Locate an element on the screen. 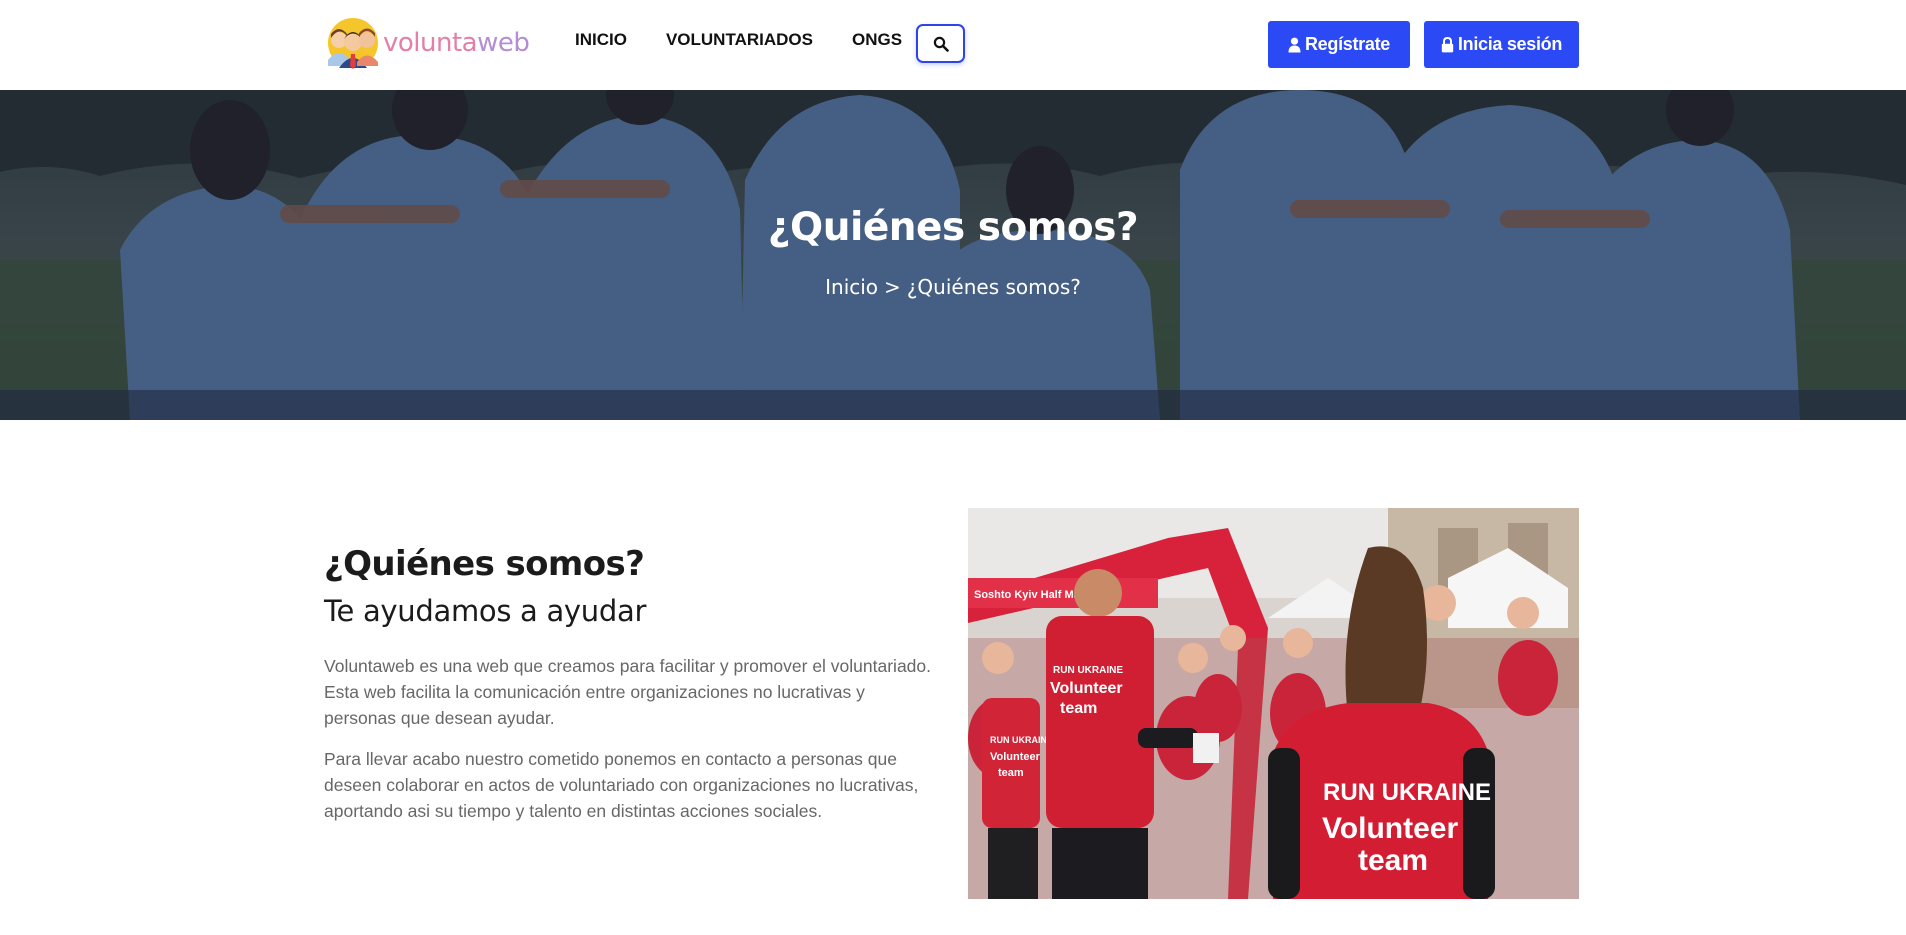  about-title: ¿Quiénes somos? is located at coordinates (484, 564).